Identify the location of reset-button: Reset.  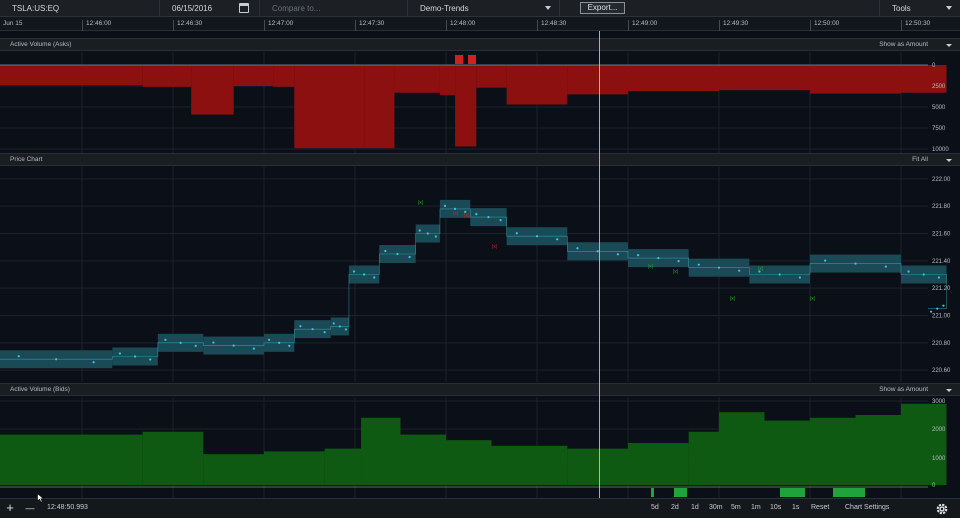
(820, 507).